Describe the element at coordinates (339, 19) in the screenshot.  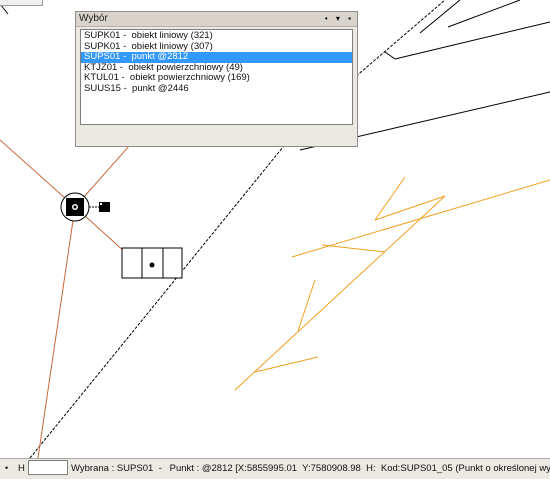
I see `window-controls-icon: • ▾ ▪` at that location.